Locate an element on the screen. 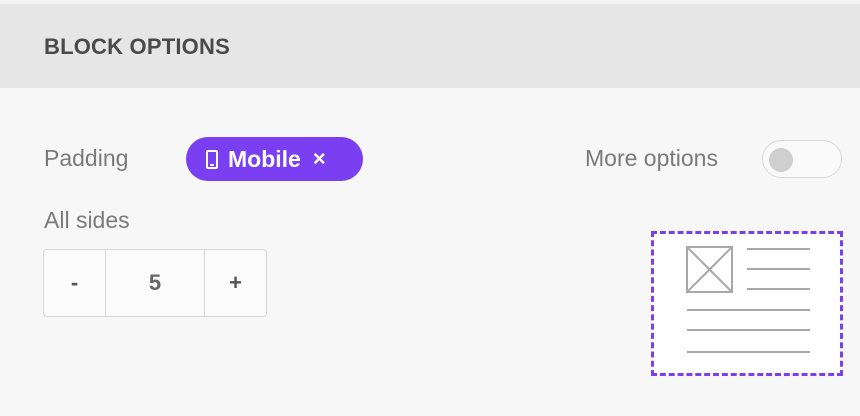 The height and width of the screenshot is (416, 860). padding-stepper: - 5 + is located at coordinates (155, 283).